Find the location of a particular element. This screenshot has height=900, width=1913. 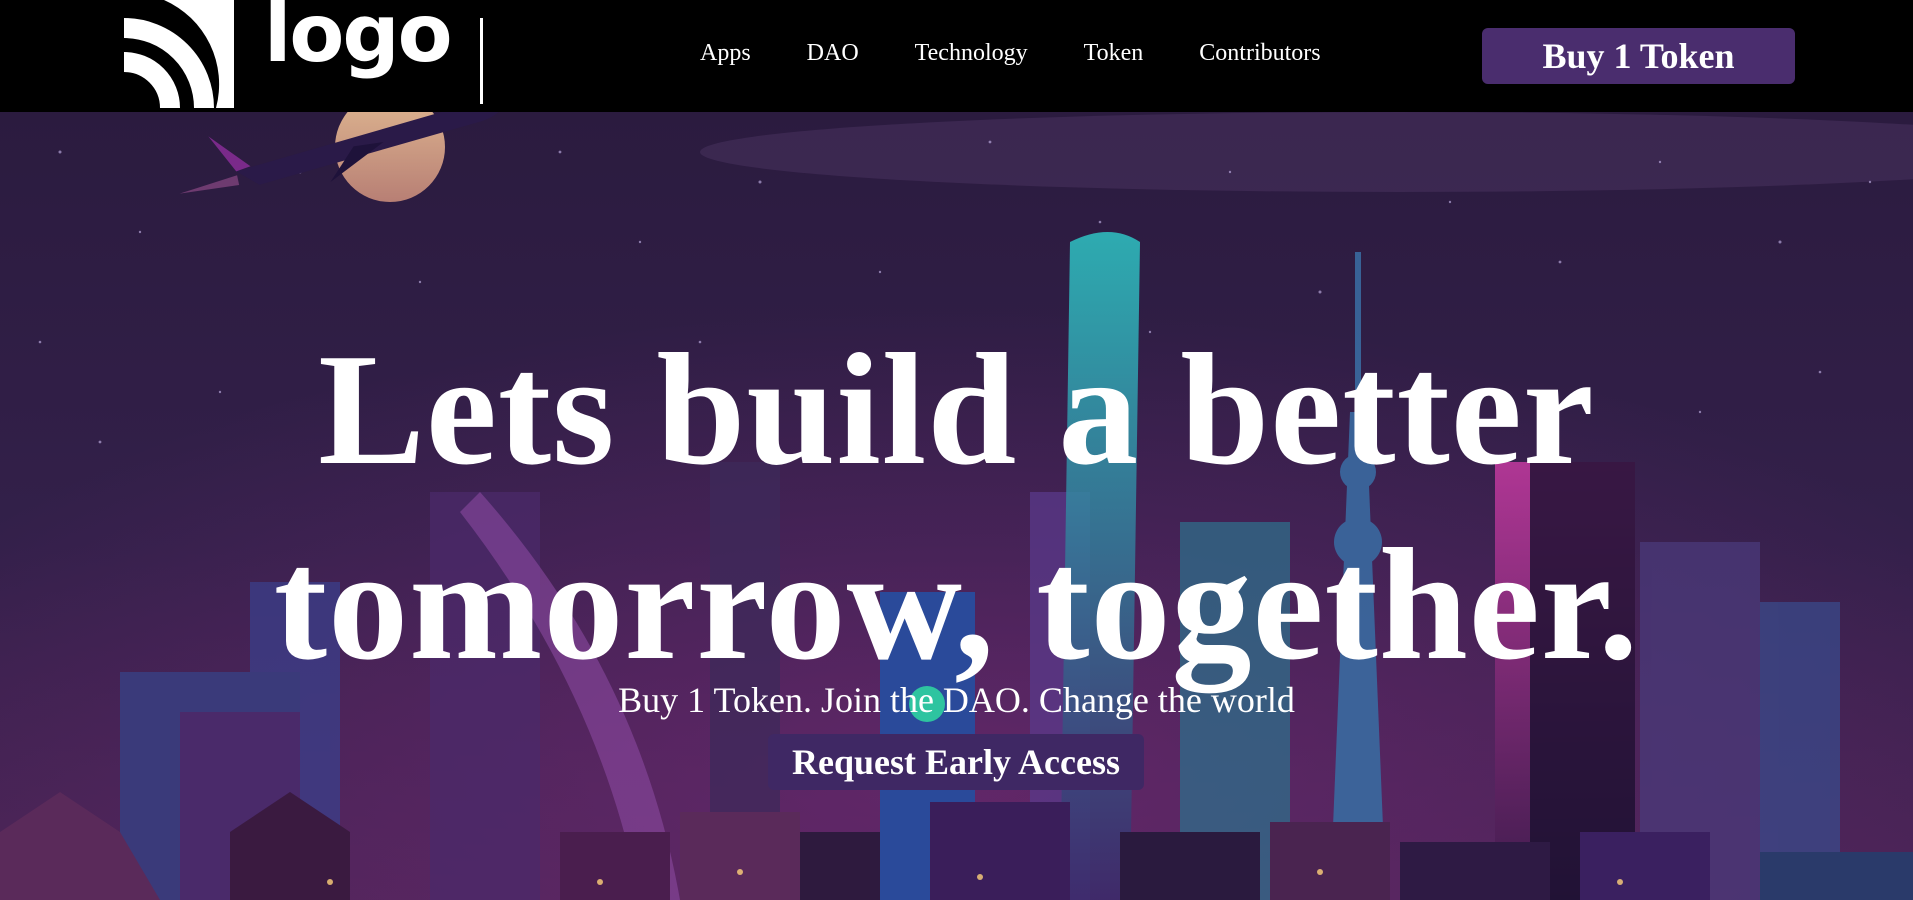

buy-token-button: Buy 1 Token is located at coordinates (1638, 56).